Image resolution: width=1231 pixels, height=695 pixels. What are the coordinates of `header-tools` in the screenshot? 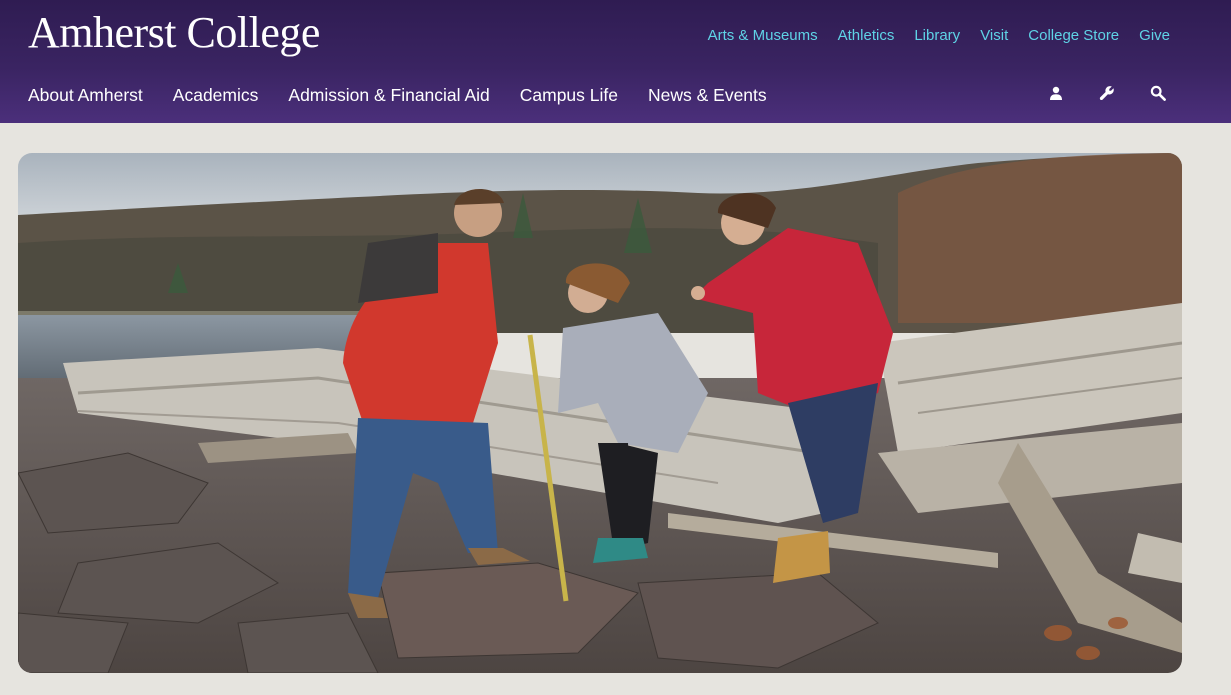 It's located at (1107, 93).